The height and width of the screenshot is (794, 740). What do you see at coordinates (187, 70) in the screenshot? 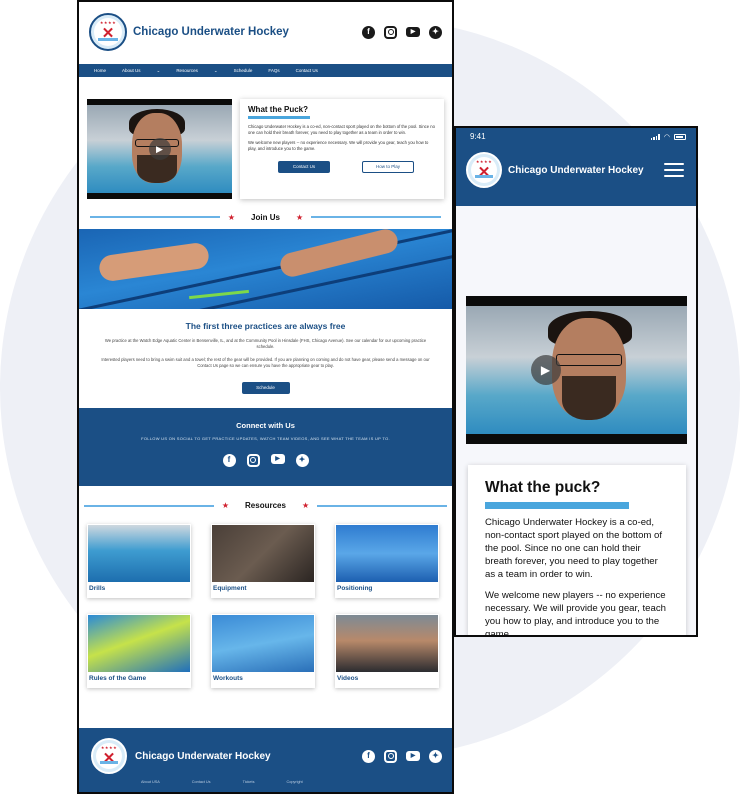
I see `nav-resources: Resources` at bounding box center [187, 70].